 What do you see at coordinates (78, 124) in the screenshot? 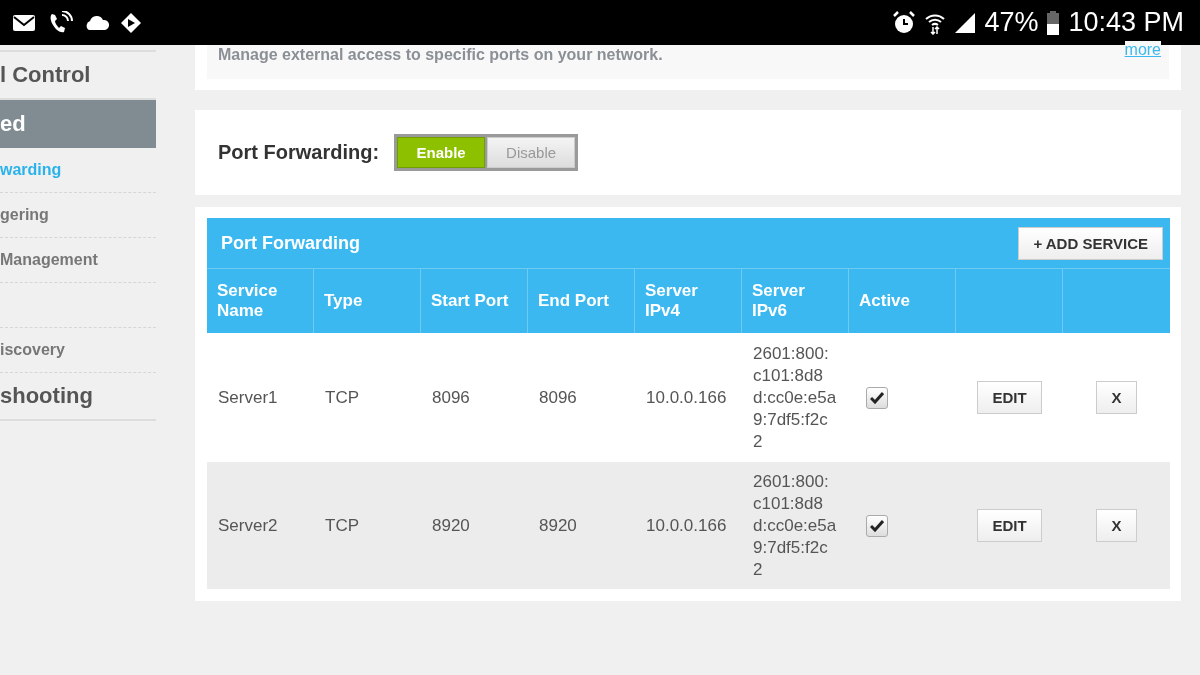
I see `sidebar-section: ed` at bounding box center [78, 124].